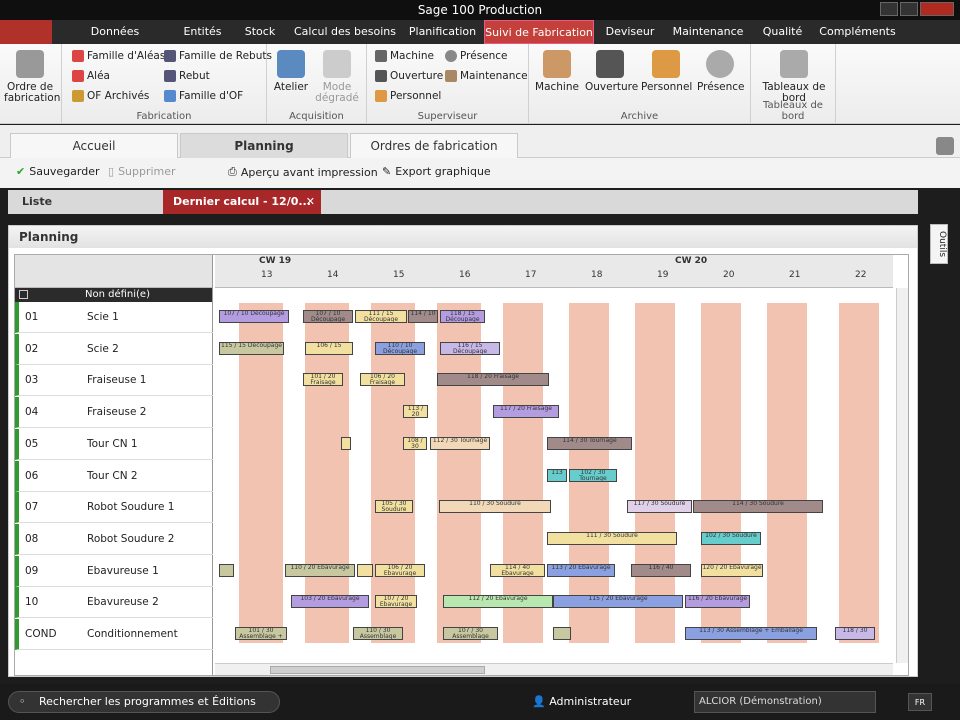  Describe the element at coordinates (708, 32) in the screenshot. I see `menu-maintenance: Maintenance` at that location.